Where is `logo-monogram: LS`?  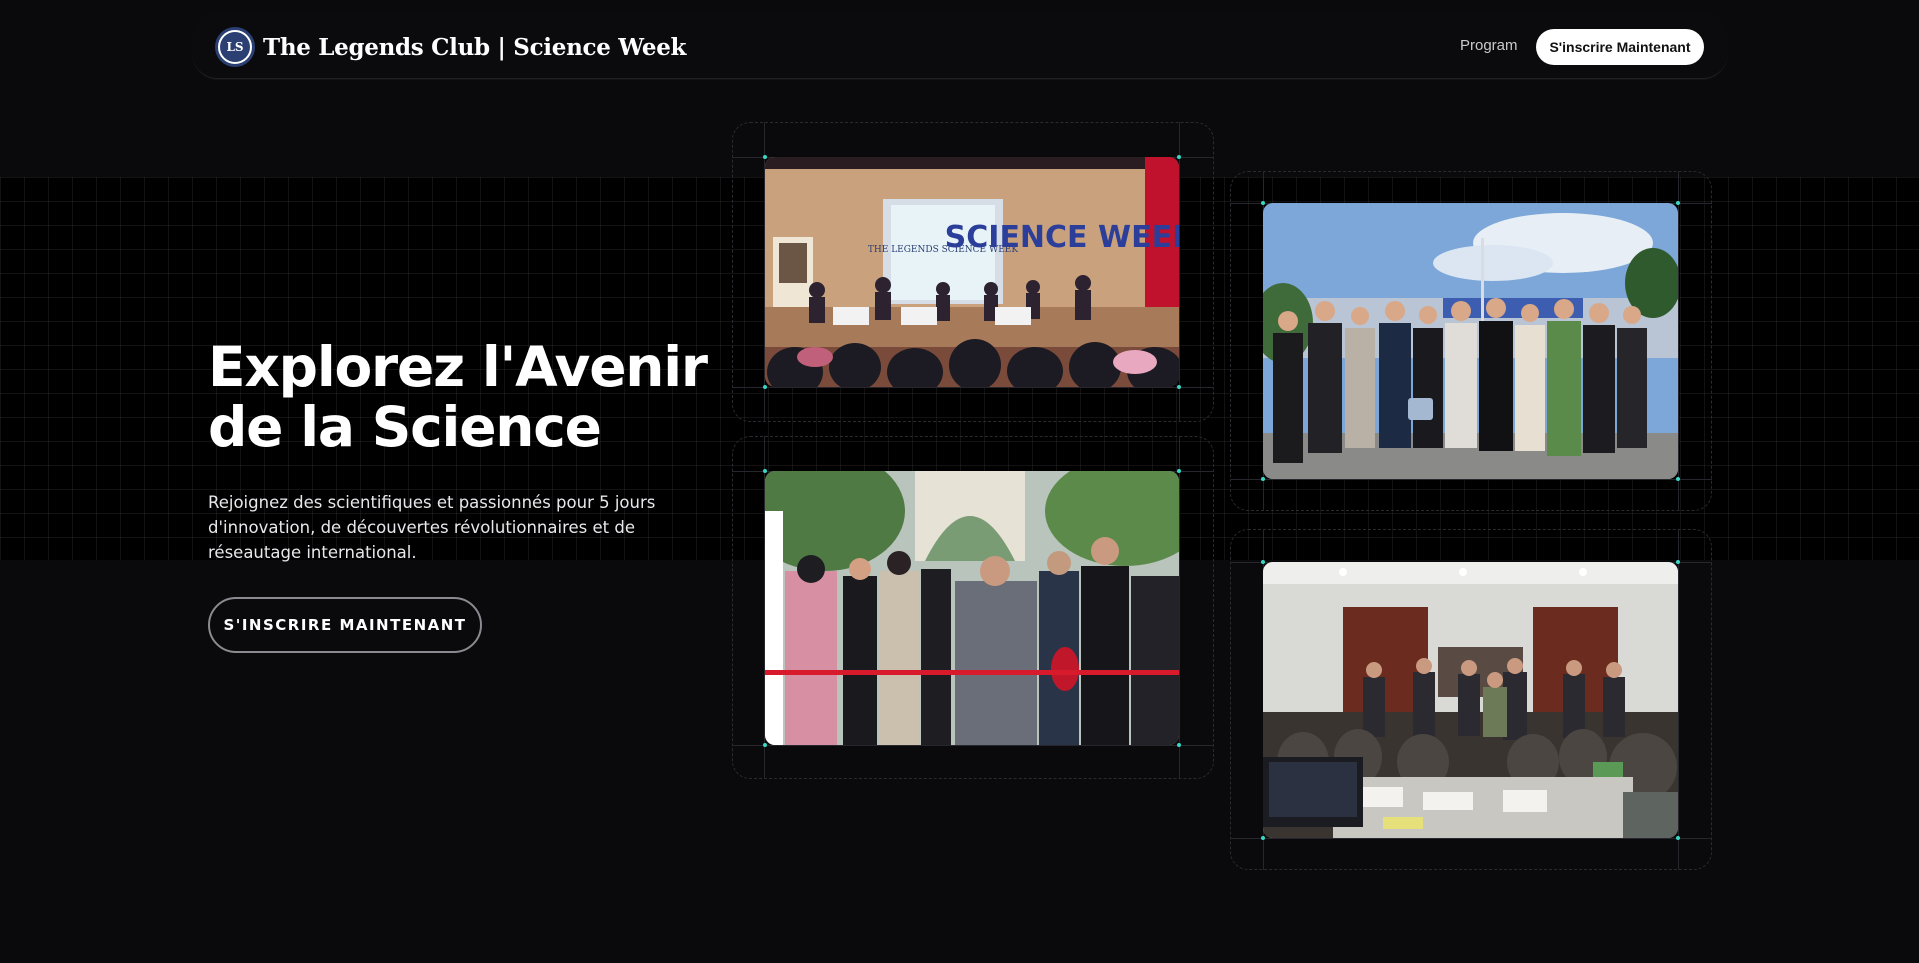 logo-monogram: LS is located at coordinates (235, 47).